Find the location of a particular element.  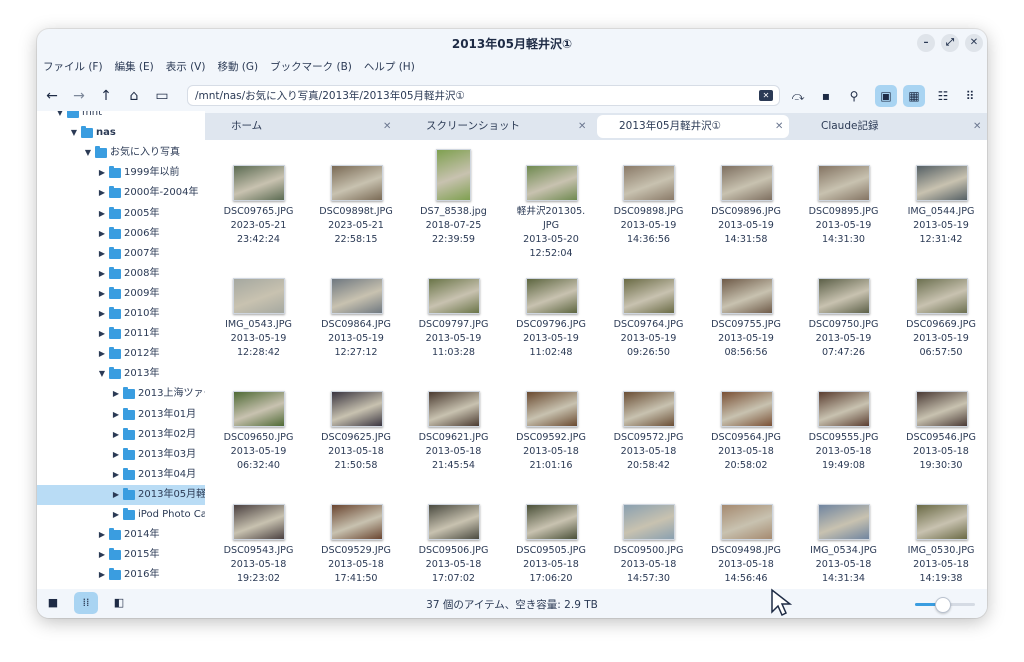

file-item: DSC09572.JPG 2013-05-18 20:58:42 is located at coordinates (648, 422).